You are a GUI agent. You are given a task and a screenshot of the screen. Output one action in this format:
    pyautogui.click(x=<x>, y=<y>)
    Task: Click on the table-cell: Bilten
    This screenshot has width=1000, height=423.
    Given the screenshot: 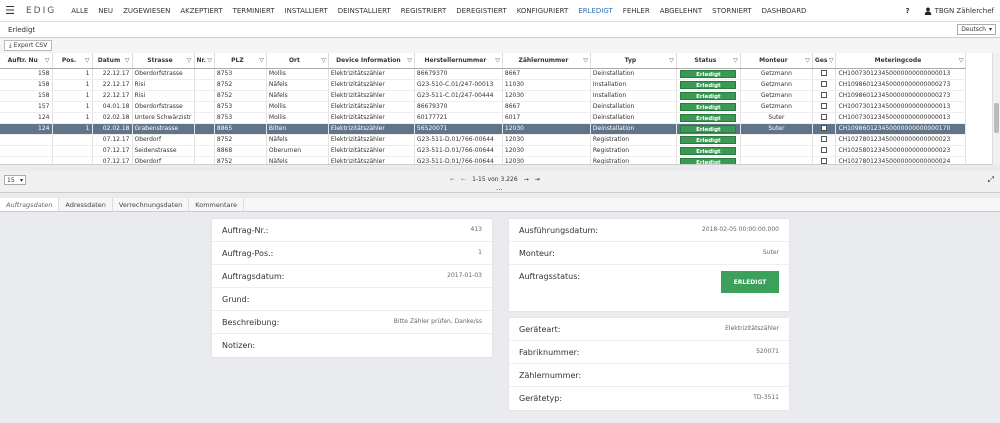 What is the action you would take?
    pyautogui.click(x=297, y=129)
    